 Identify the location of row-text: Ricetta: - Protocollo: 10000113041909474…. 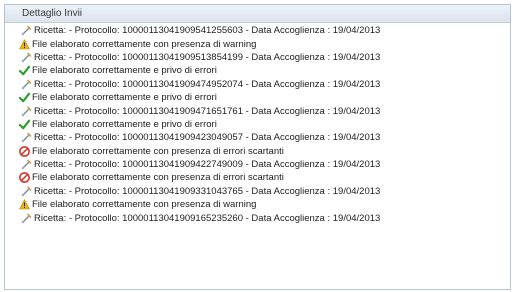
(207, 84).